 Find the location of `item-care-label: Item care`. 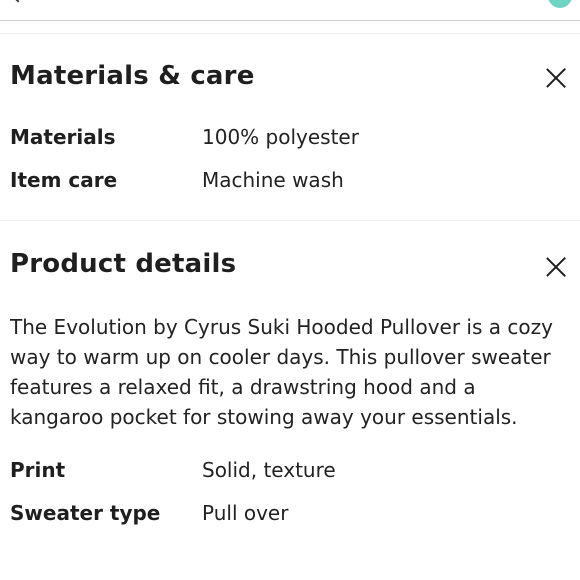

item-care-label: Item care is located at coordinates (64, 180).